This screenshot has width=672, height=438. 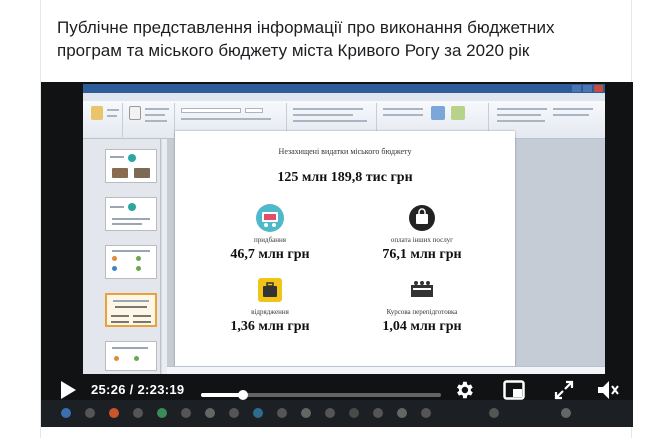 I want to click on expense-item-purchases: придбання 46,7 млн грн, so click(x=270, y=233).